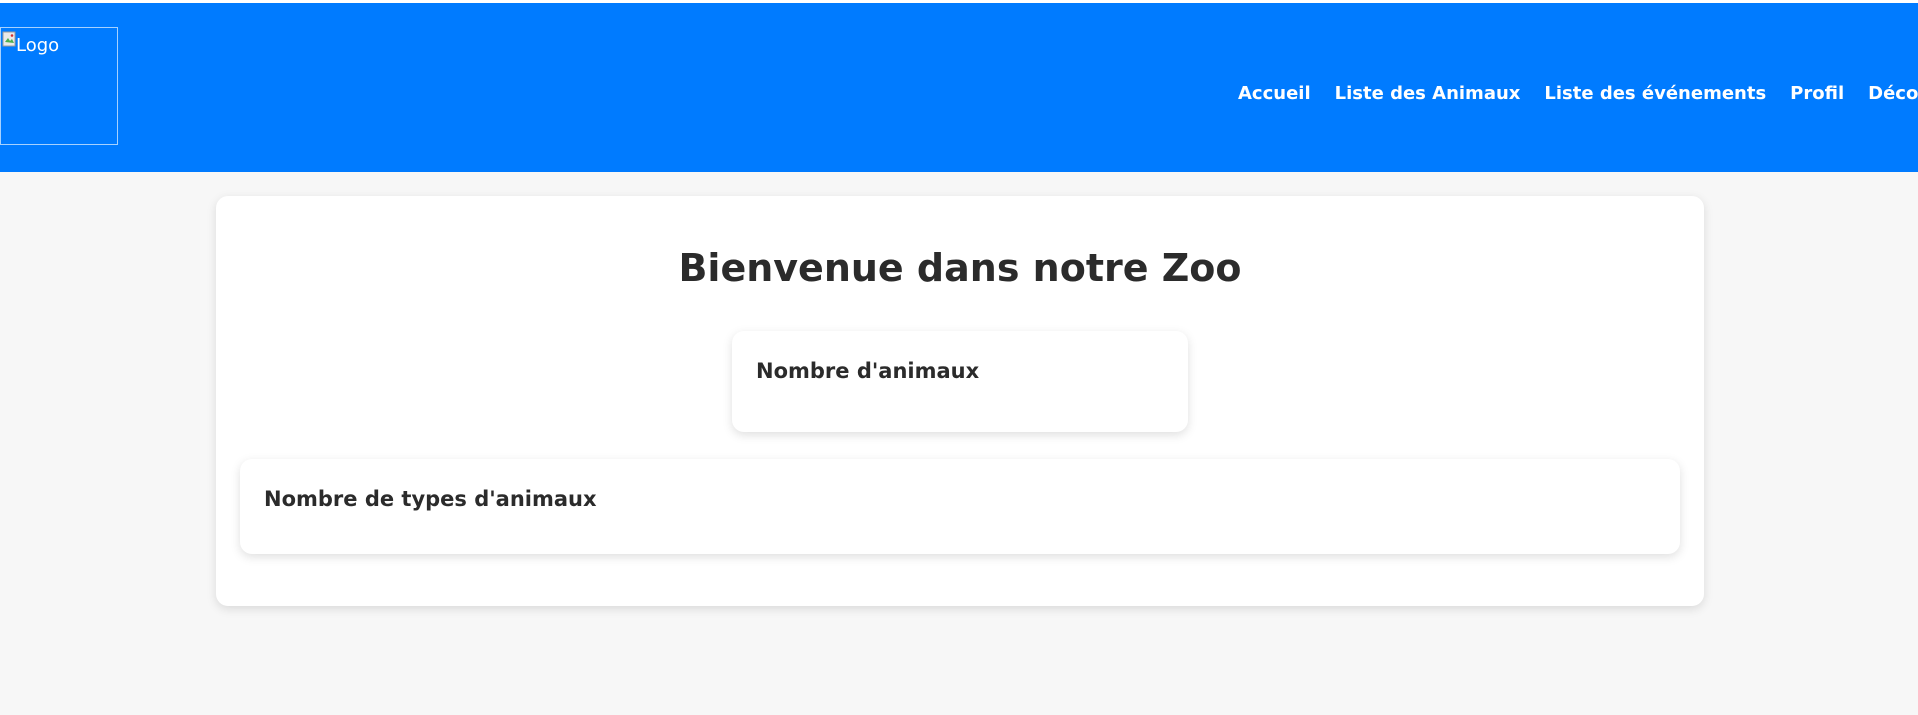 Image resolution: width=1918 pixels, height=715 pixels. What do you see at coordinates (960, 506) in the screenshot?
I see `stat-card-animal-types: Nombre de types d'animaux` at bounding box center [960, 506].